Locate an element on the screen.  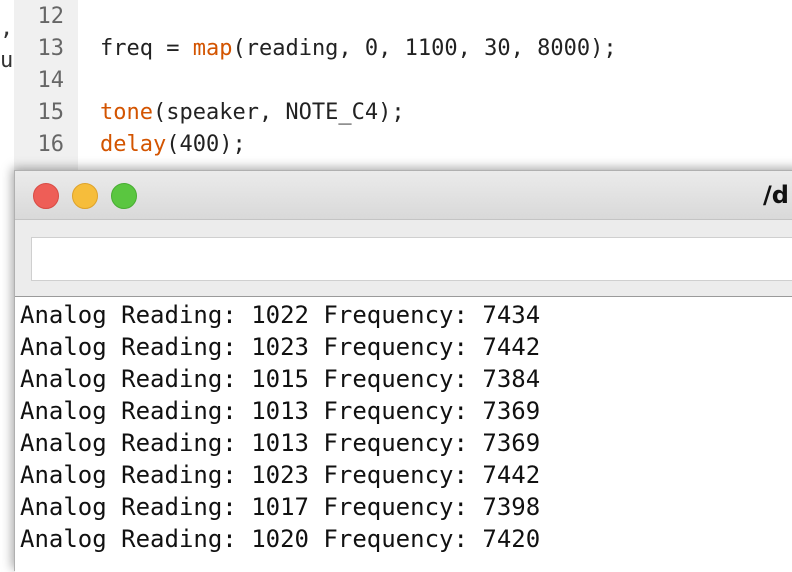
code-token: (speaker, NOTE_C4); is located at coordinates (278, 112).